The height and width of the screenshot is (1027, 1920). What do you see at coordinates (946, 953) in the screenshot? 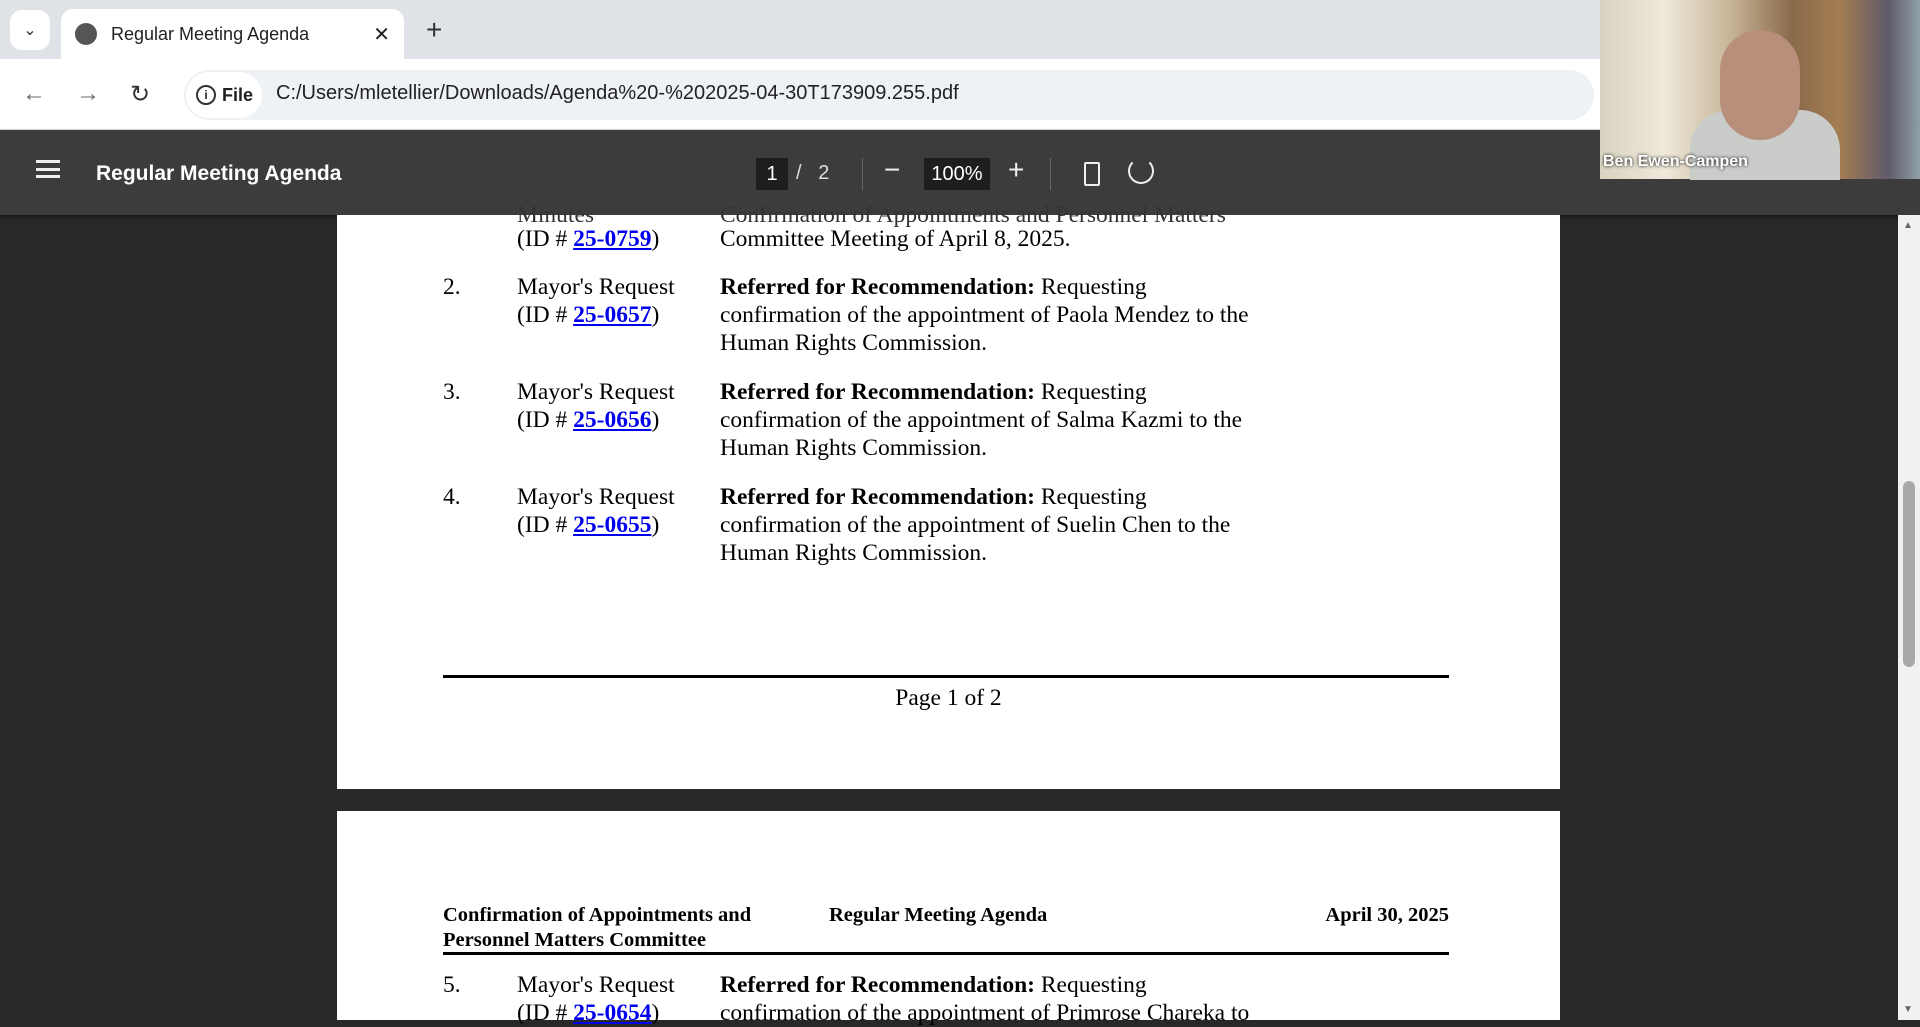
I see `header-rule` at bounding box center [946, 953].